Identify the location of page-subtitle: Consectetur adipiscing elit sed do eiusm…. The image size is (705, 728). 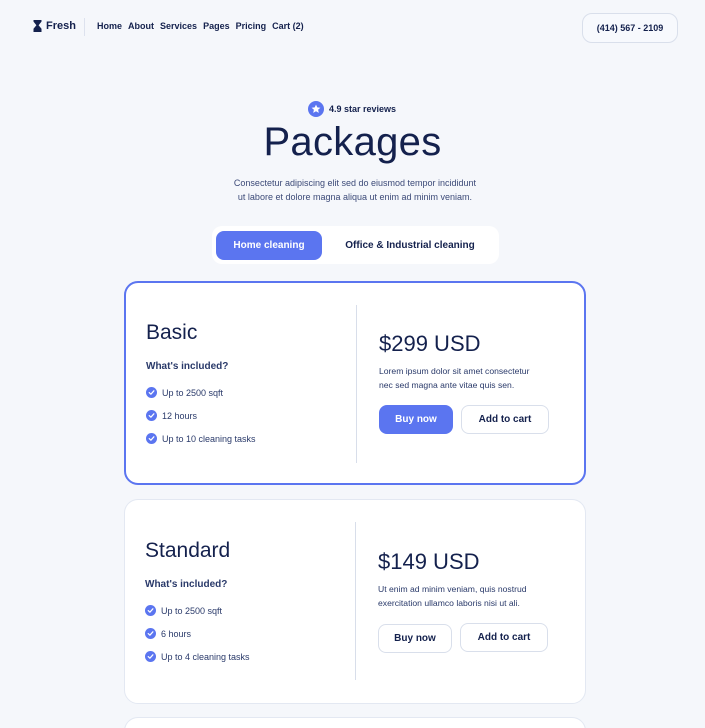
(355, 190).